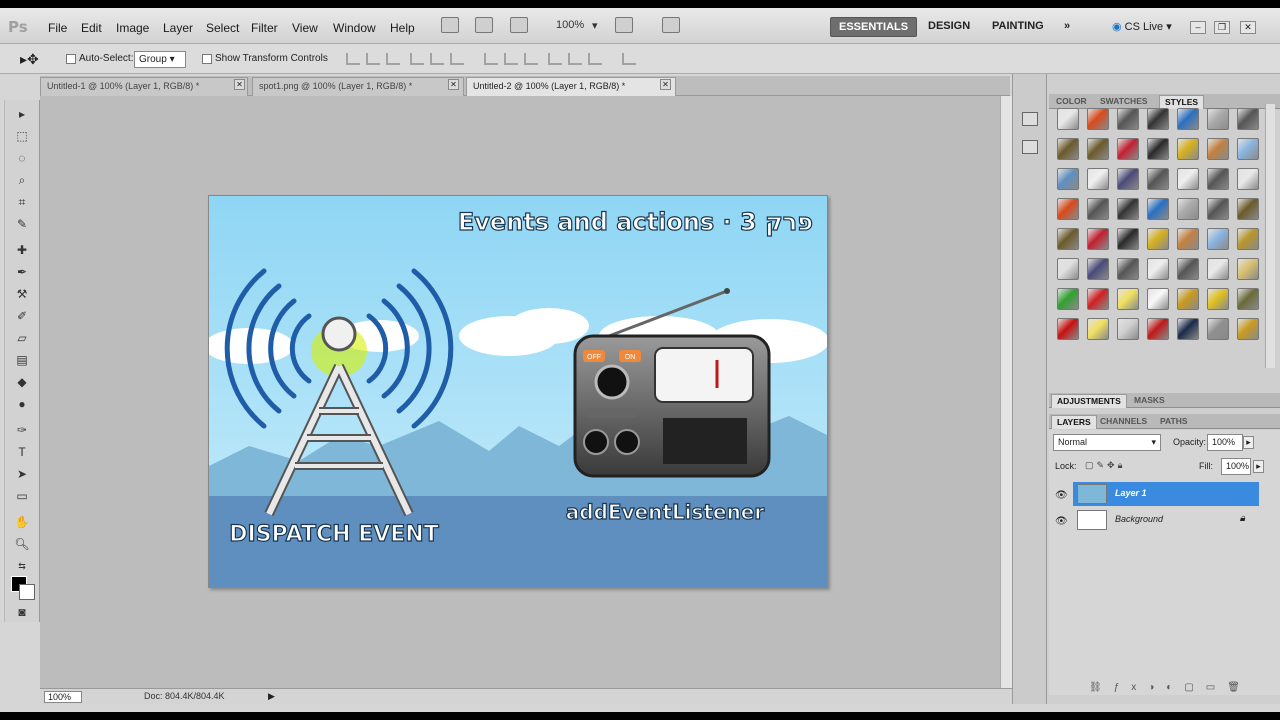 Image resolution: width=1280 pixels, height=720 pixels. I want to click on layer-actions-bar: ⛓ƒx◑◐▢▭🗑︎, so click(1170, 687).